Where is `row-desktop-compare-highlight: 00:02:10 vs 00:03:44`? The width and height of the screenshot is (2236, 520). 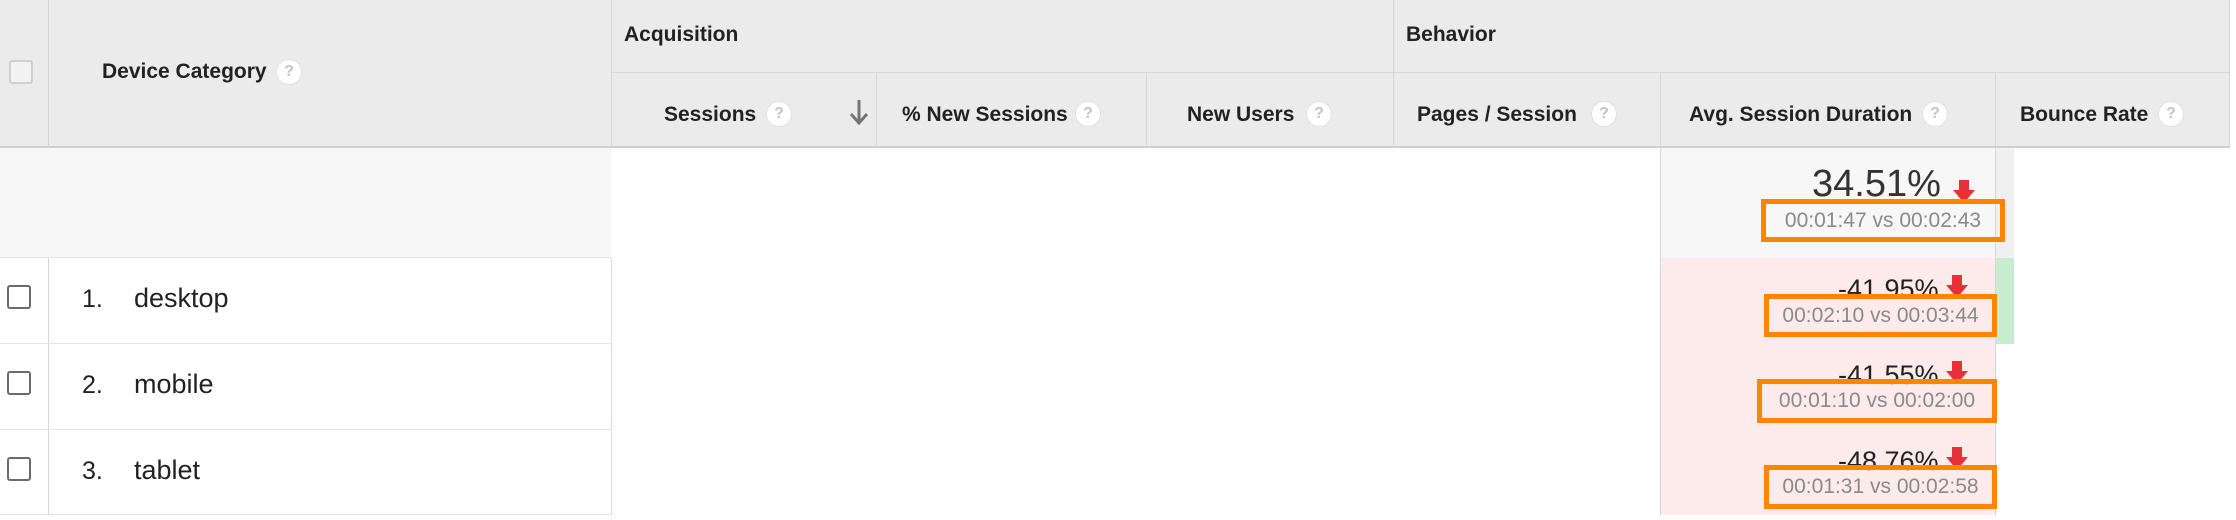 row-desktop-compare-highlight: 00:02:10 vs 00:03:44 is located at coordinates (1880, 315).